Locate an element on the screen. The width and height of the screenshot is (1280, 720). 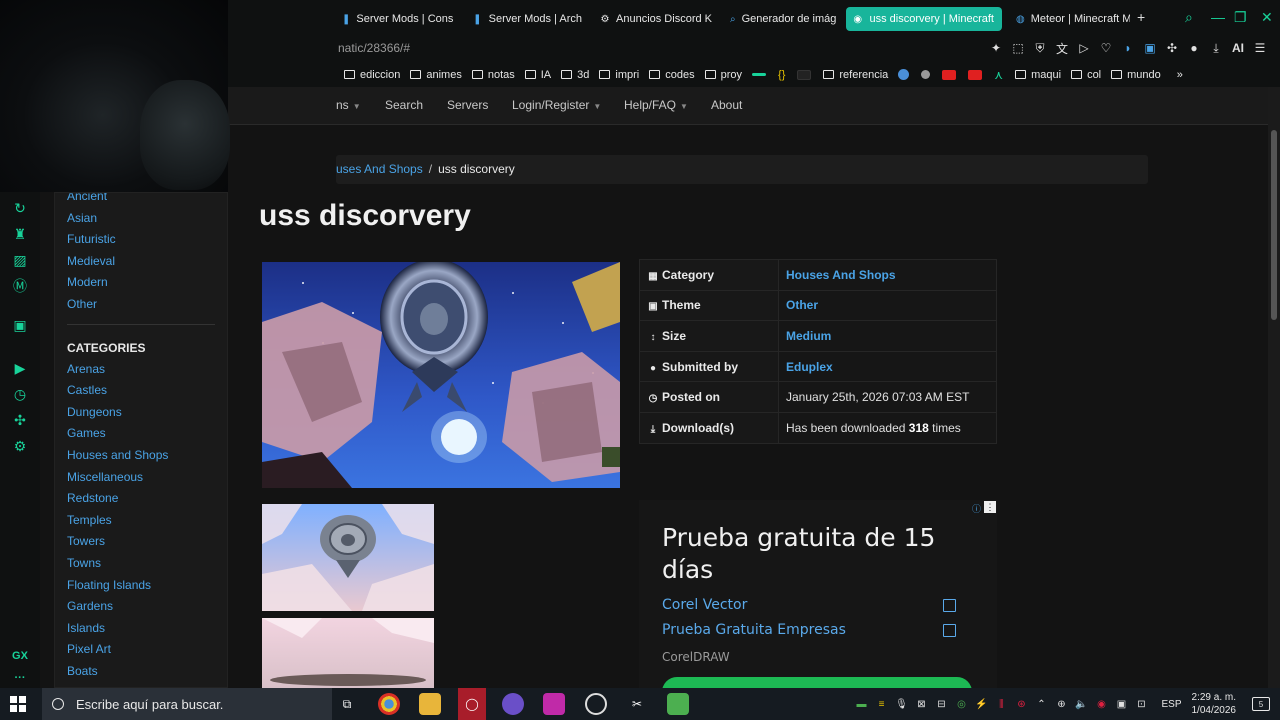
clock: 2:29 a. m. 1/04/2026 is located at coordinates (1214, 704).